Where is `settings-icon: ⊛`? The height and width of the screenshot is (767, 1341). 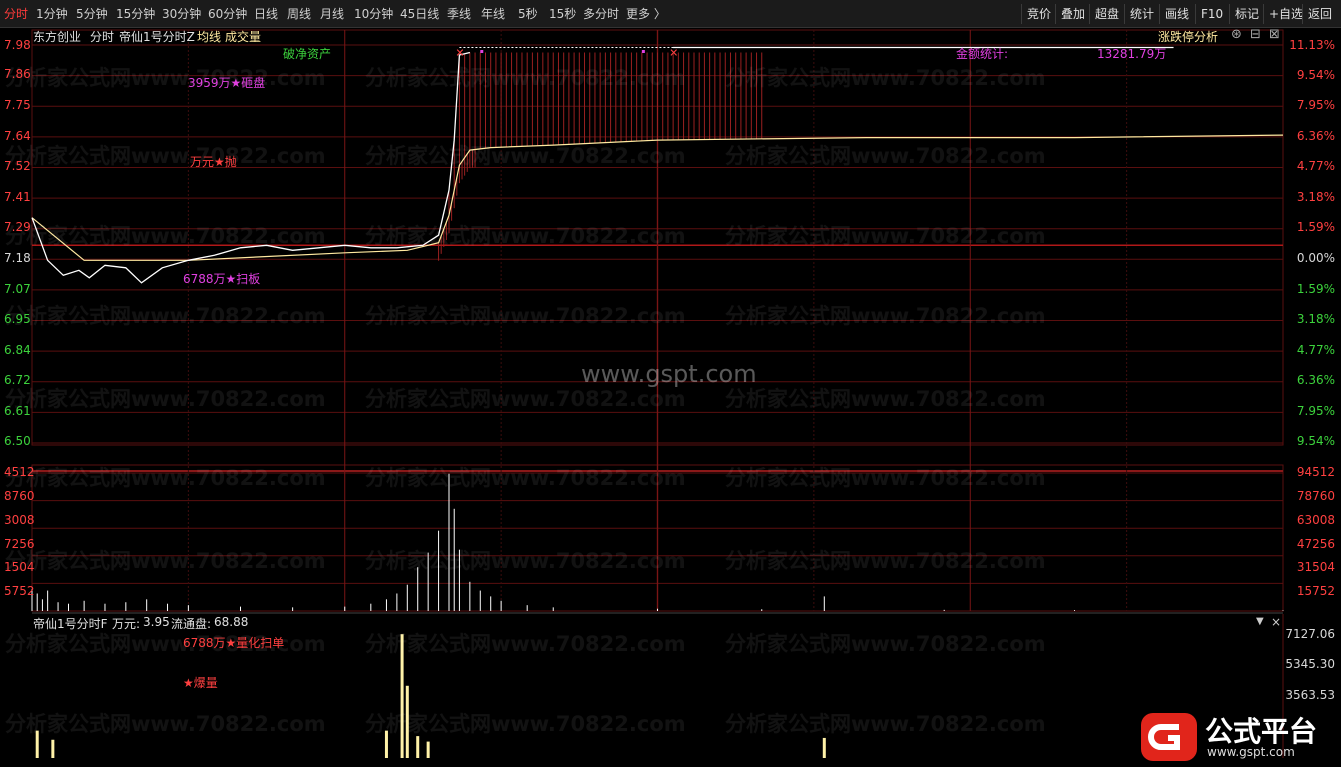 settings-icon: ⊛ is located at coordinates (1236, 34).